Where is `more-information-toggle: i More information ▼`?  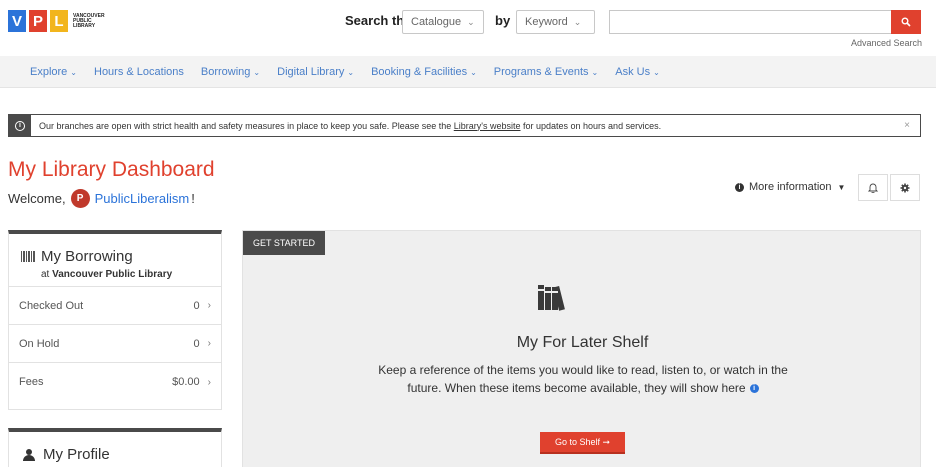
more-information-toggle: i More information ▼ is located at coordinates (790, 187).